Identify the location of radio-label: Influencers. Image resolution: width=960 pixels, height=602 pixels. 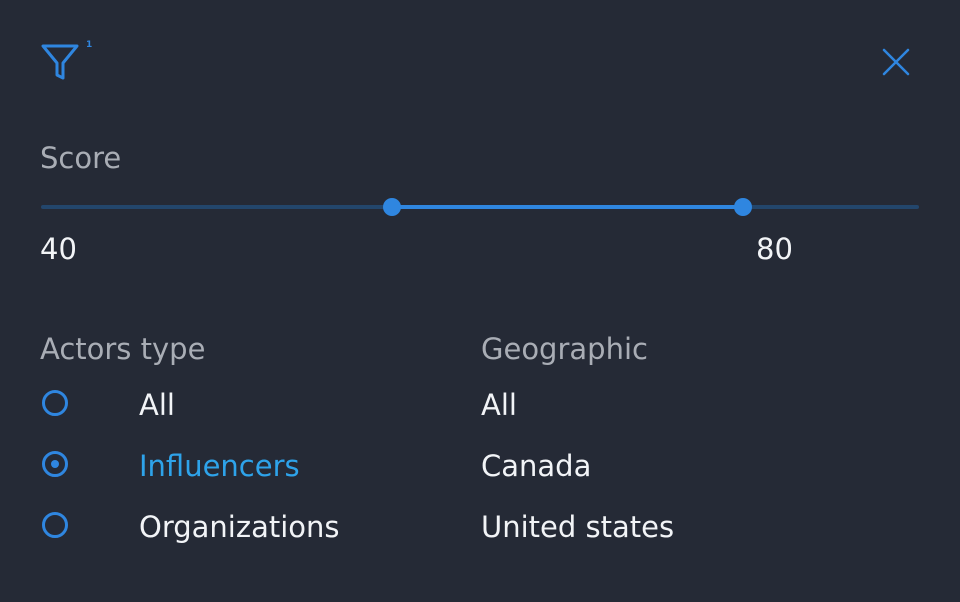
(219, 466).